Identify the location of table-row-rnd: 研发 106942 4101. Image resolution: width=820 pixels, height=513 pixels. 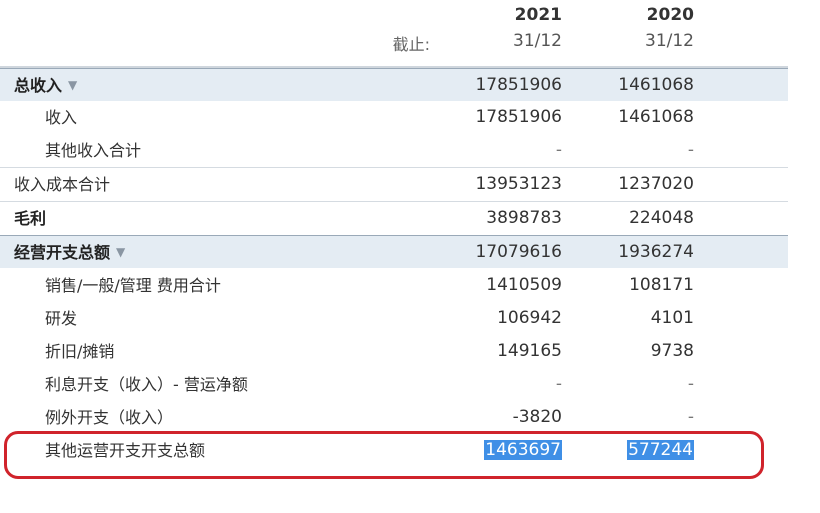
(394, 318).